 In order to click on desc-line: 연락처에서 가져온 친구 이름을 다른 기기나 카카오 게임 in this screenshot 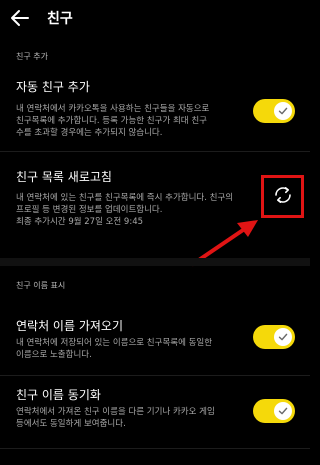, I will do `click(115, 412)`.